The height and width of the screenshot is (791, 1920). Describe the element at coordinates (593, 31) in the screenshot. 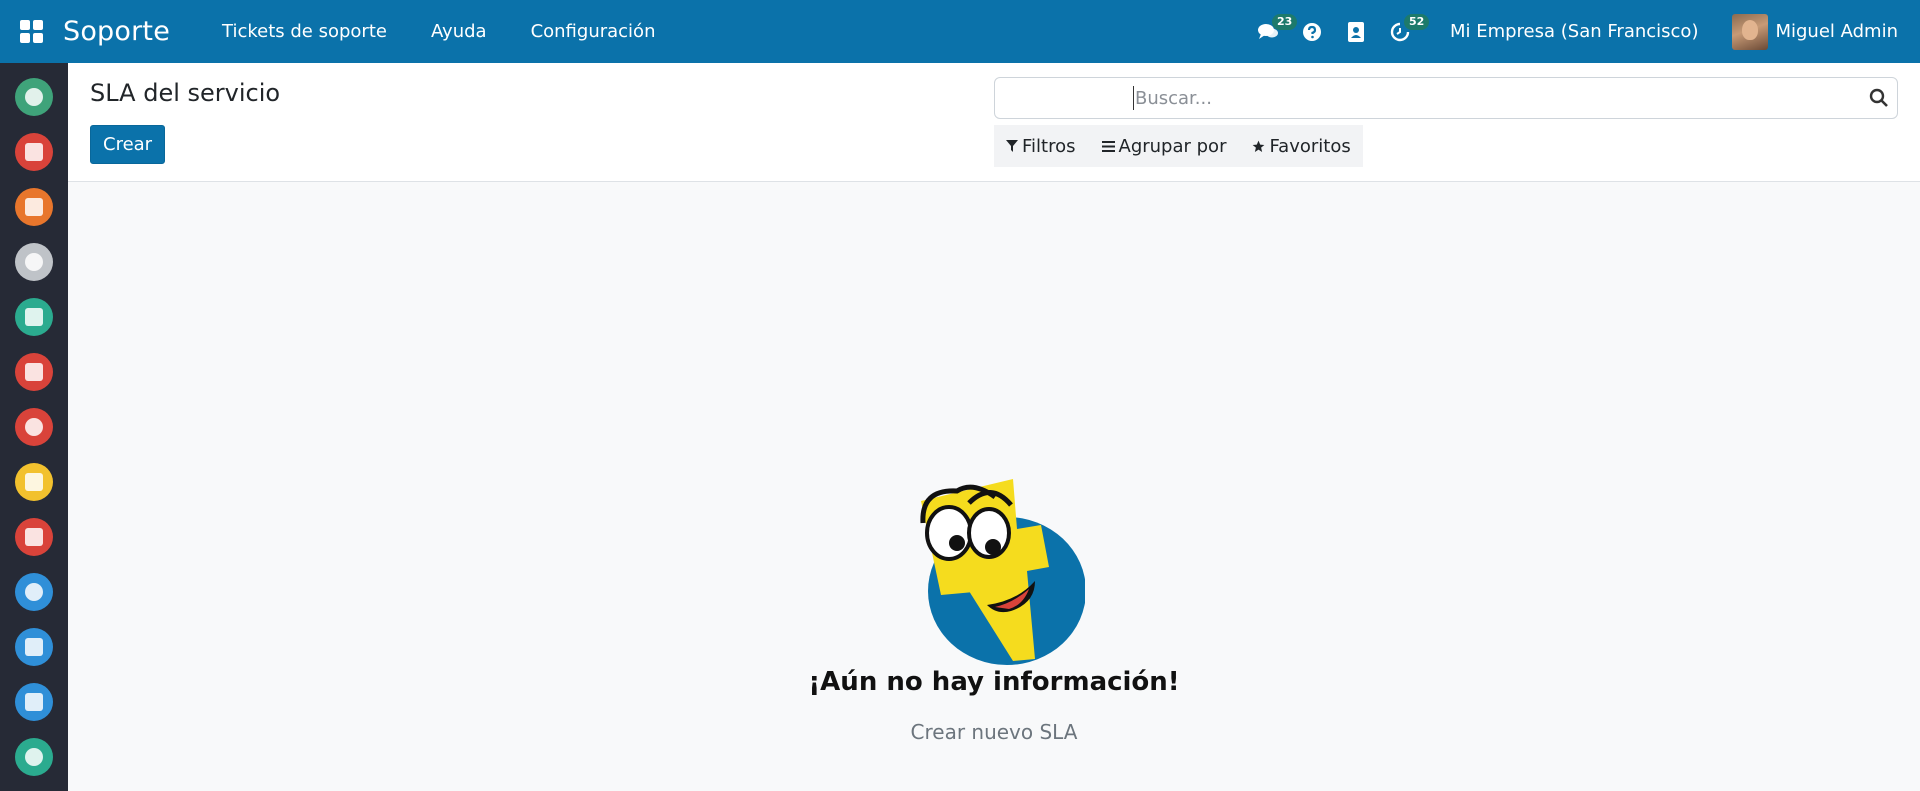

I see `menu-configuration: Configuración` at that location.